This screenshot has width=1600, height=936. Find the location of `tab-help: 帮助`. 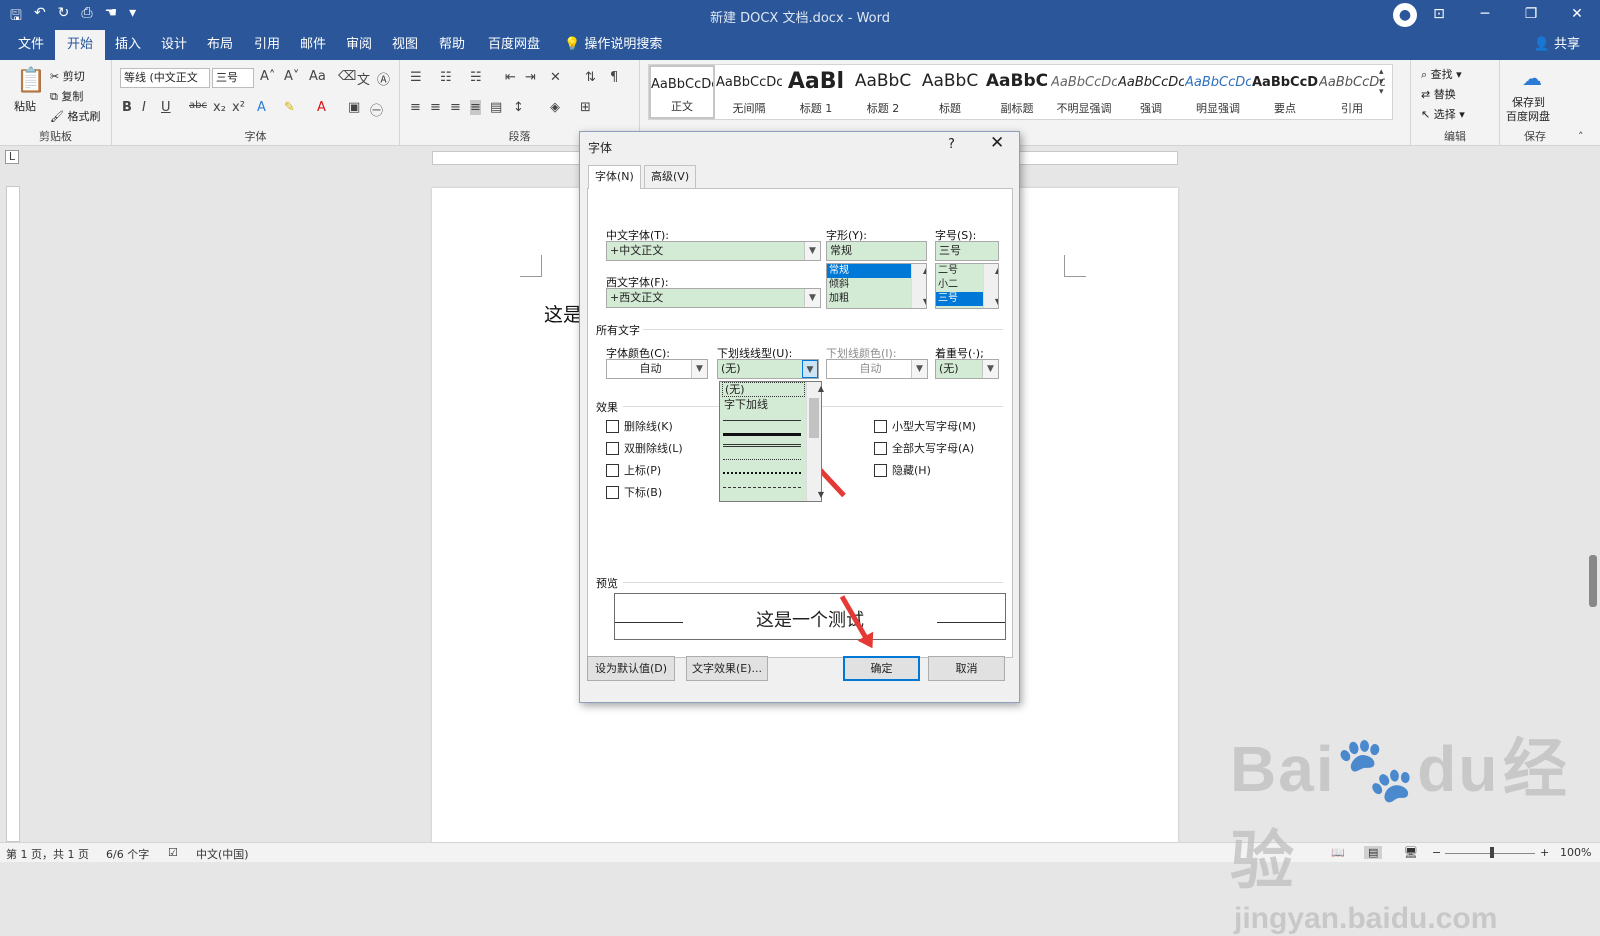

tab-help: 帮助 is located at coordinates (452, 45).